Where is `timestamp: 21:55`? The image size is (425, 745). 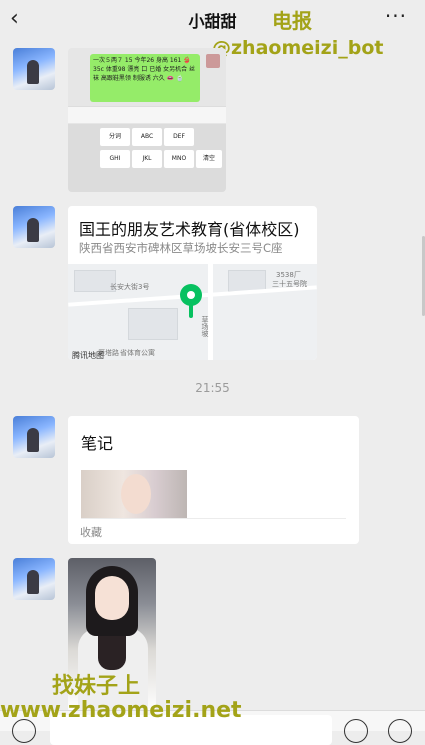
timestamp: 21:55 is located at coordinates (212, 388).